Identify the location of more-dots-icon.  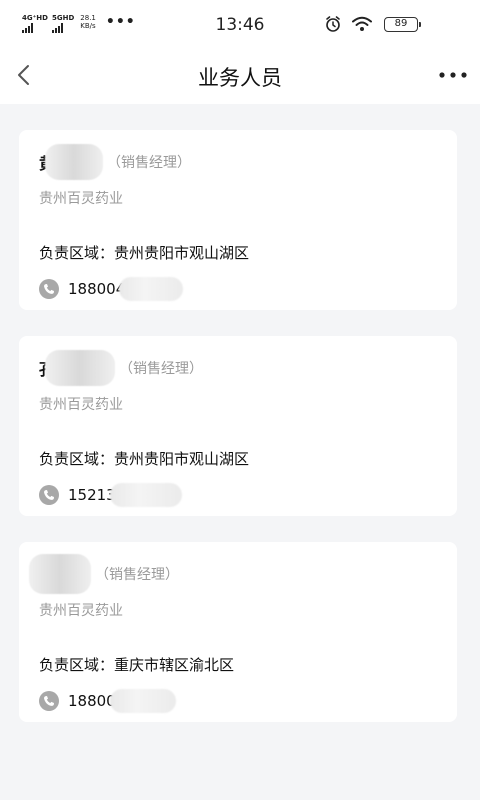
(453, 75).